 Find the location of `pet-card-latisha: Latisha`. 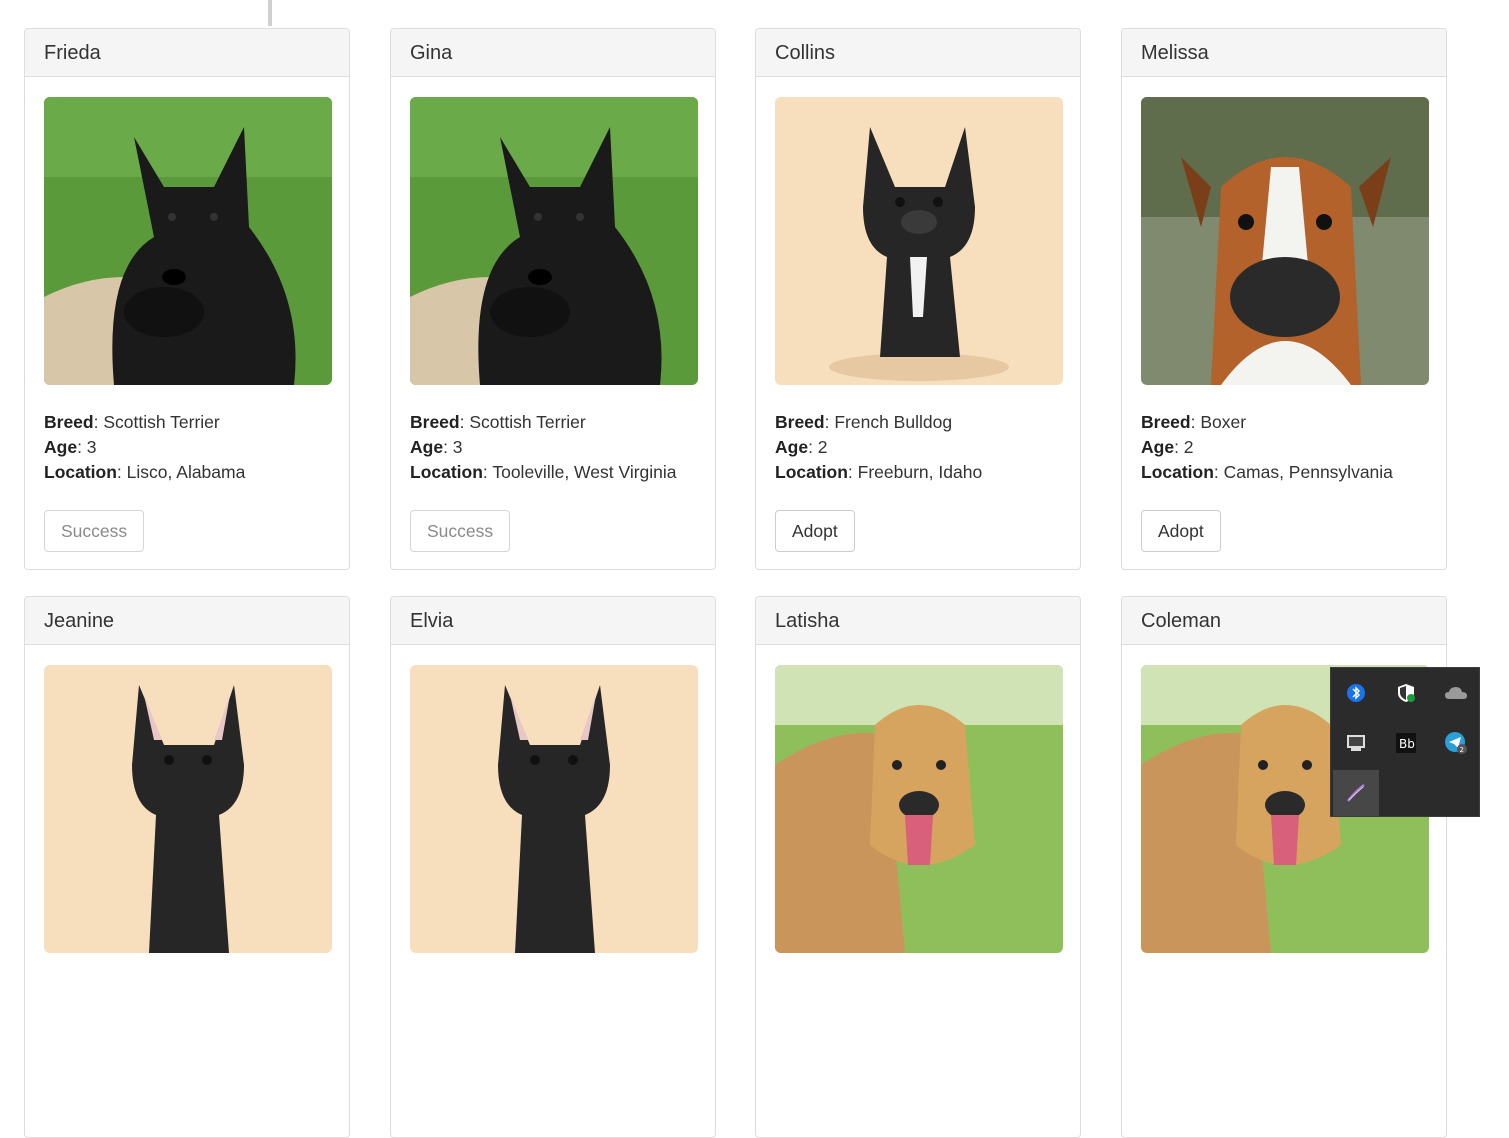

pet-card-latisha: Latisha is located at coordinates (918, 867).